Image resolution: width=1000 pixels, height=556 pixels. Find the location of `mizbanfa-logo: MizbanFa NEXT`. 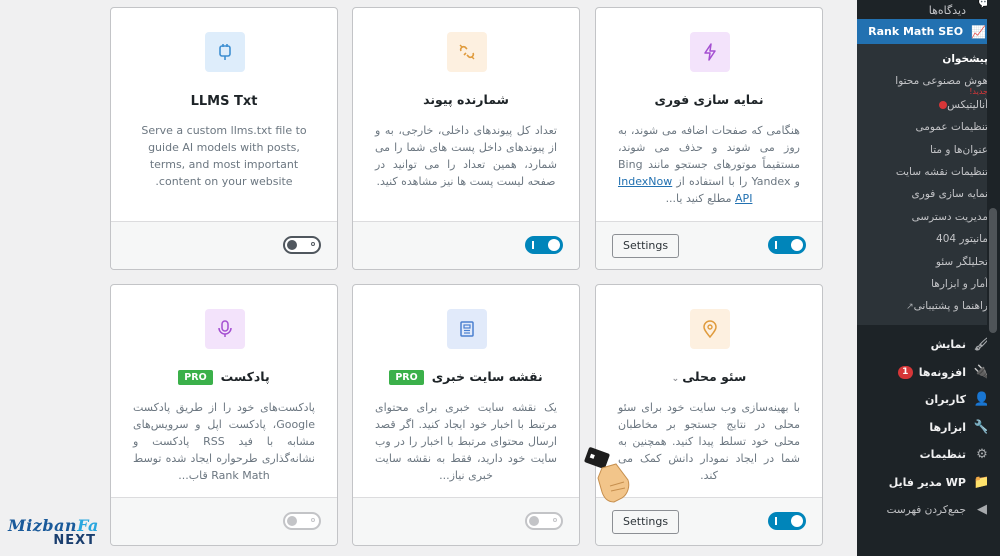

mizbanfa-logo: MizbanFa NEXT is located at coordinates (54, 534).